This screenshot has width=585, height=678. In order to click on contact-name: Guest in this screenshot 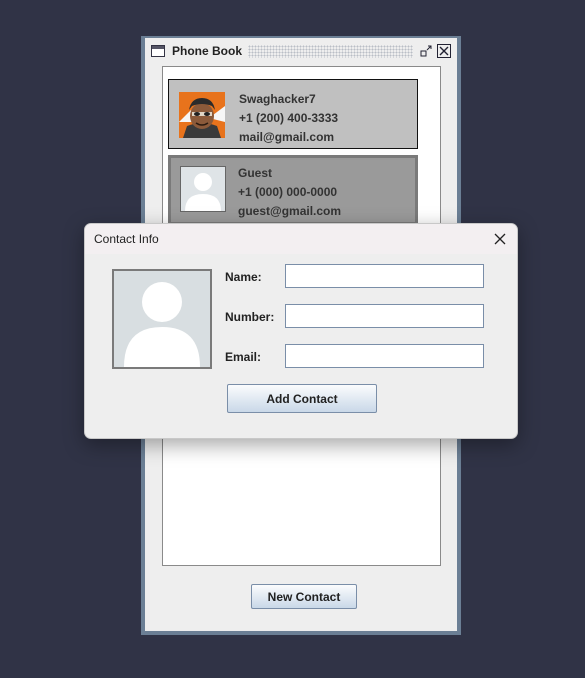, I will do `click(255, 173)`.